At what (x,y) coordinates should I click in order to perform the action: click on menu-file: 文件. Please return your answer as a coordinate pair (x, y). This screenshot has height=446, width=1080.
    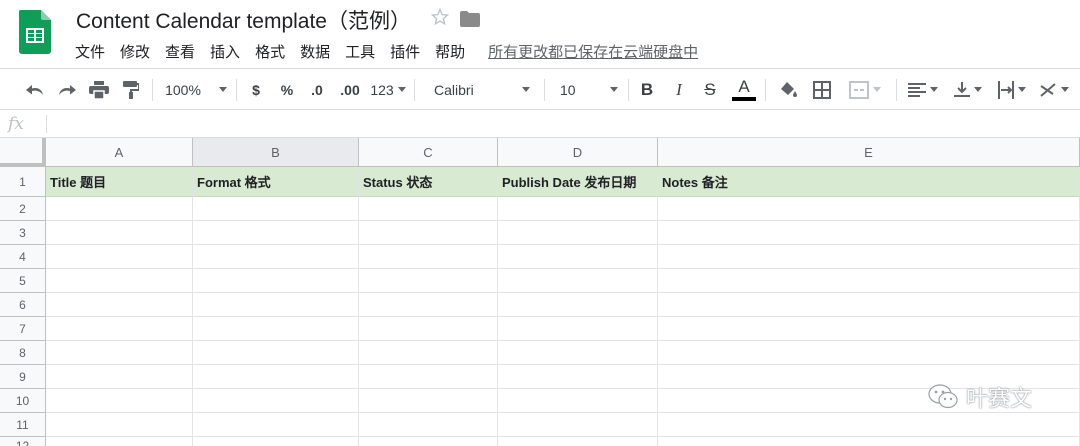
    Looking at the image, I should click on (90, 51).